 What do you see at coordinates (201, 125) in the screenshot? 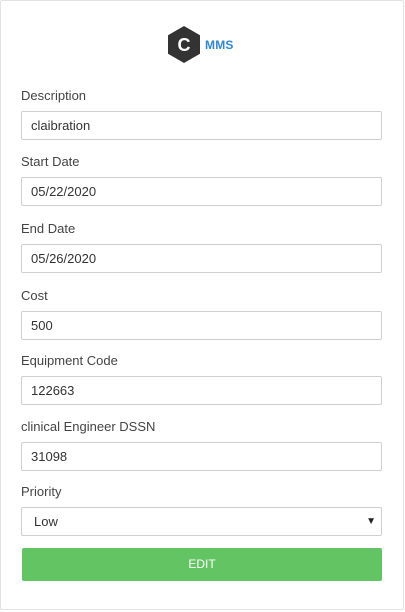
I see `description-input: claibration` at bounding box center [201, 125].